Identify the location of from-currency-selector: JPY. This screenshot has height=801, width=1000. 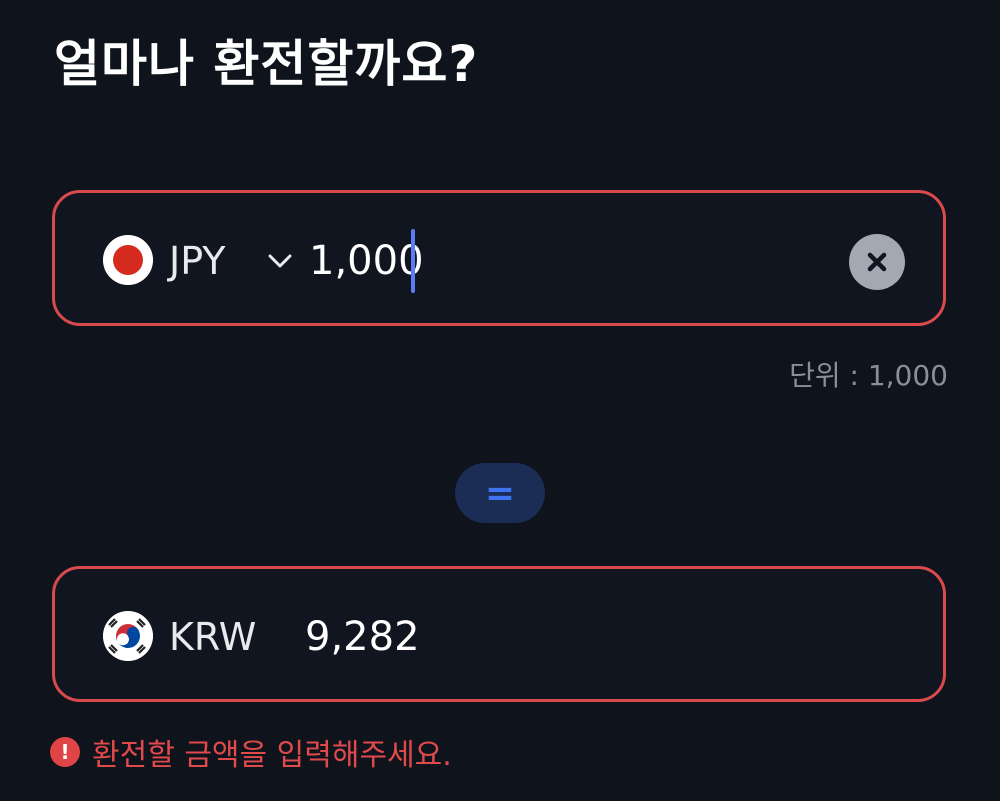
(197, 261).